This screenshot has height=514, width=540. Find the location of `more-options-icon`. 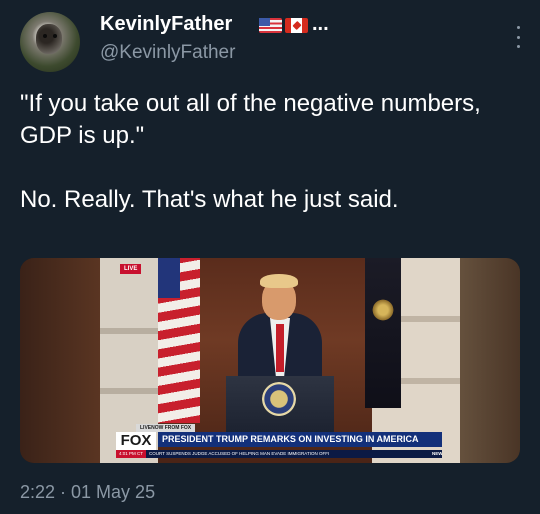

more-options-icon is located at coordinates (518, 37).